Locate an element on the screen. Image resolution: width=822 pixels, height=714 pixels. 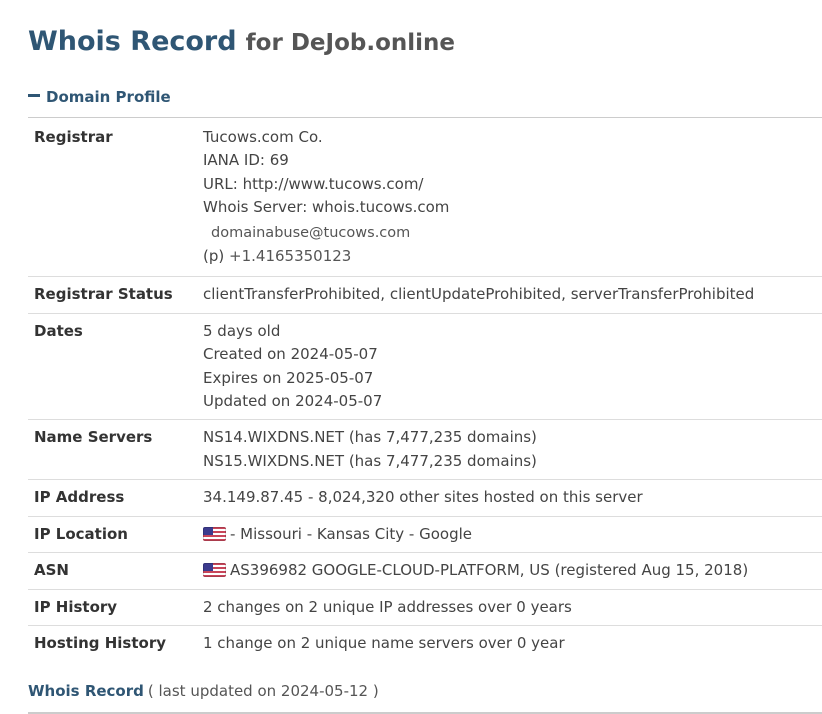
name-server-item: NS14.WIXDNS.NET (has 7,477,235 domains) is located at coordinates (370, 437).